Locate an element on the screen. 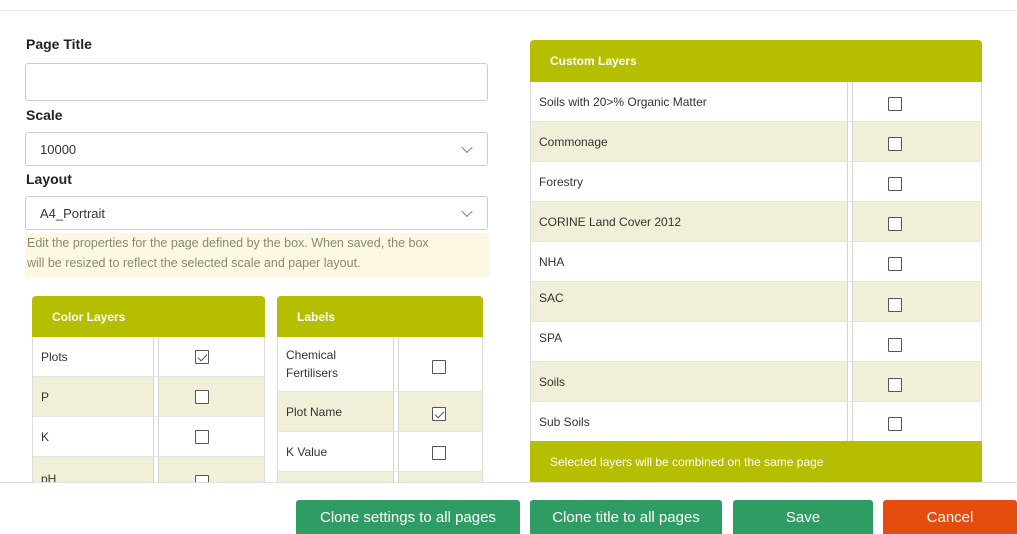  footer-divider is located at coordinates (508, 482).